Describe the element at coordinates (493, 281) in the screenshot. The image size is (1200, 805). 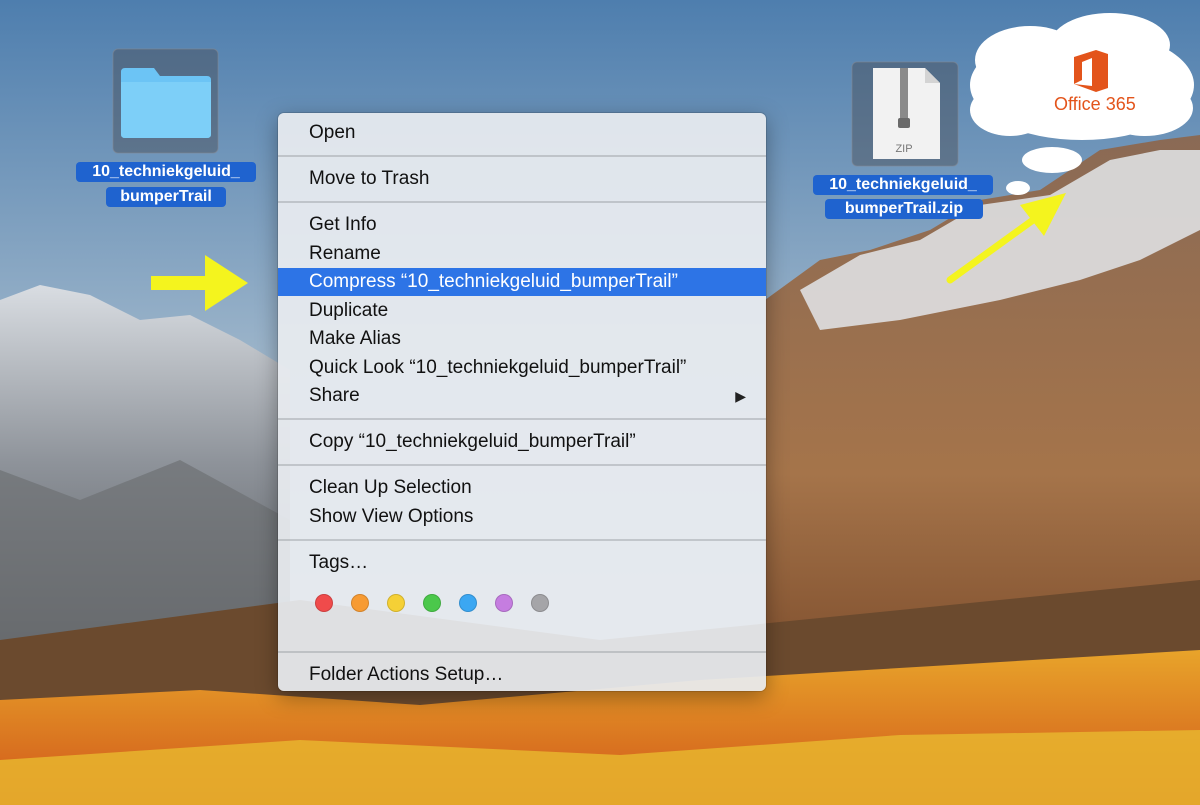
I see `menu-item-label: Compress “10_techniekgeluid_bumperTrail”` at that location.